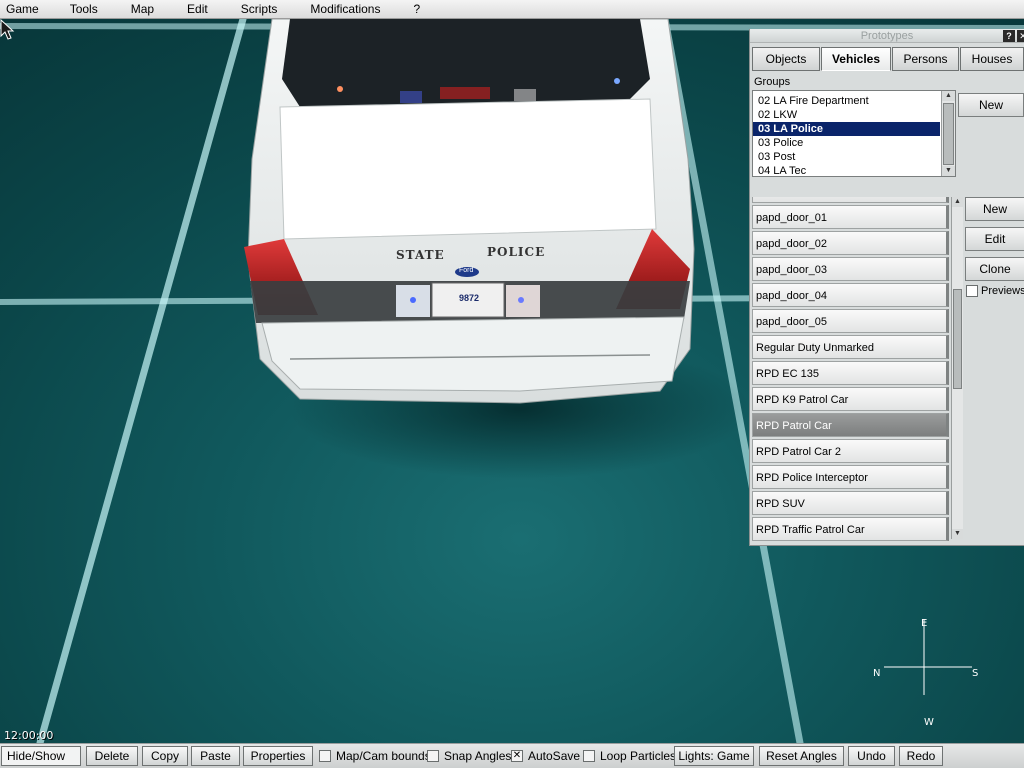 The width and height of the screenshot is (1024, 768). What do you see at coordinates (850, 217) in the screenshot?
I see `list-item: papd_door_01` at bounding box center [850, 217].